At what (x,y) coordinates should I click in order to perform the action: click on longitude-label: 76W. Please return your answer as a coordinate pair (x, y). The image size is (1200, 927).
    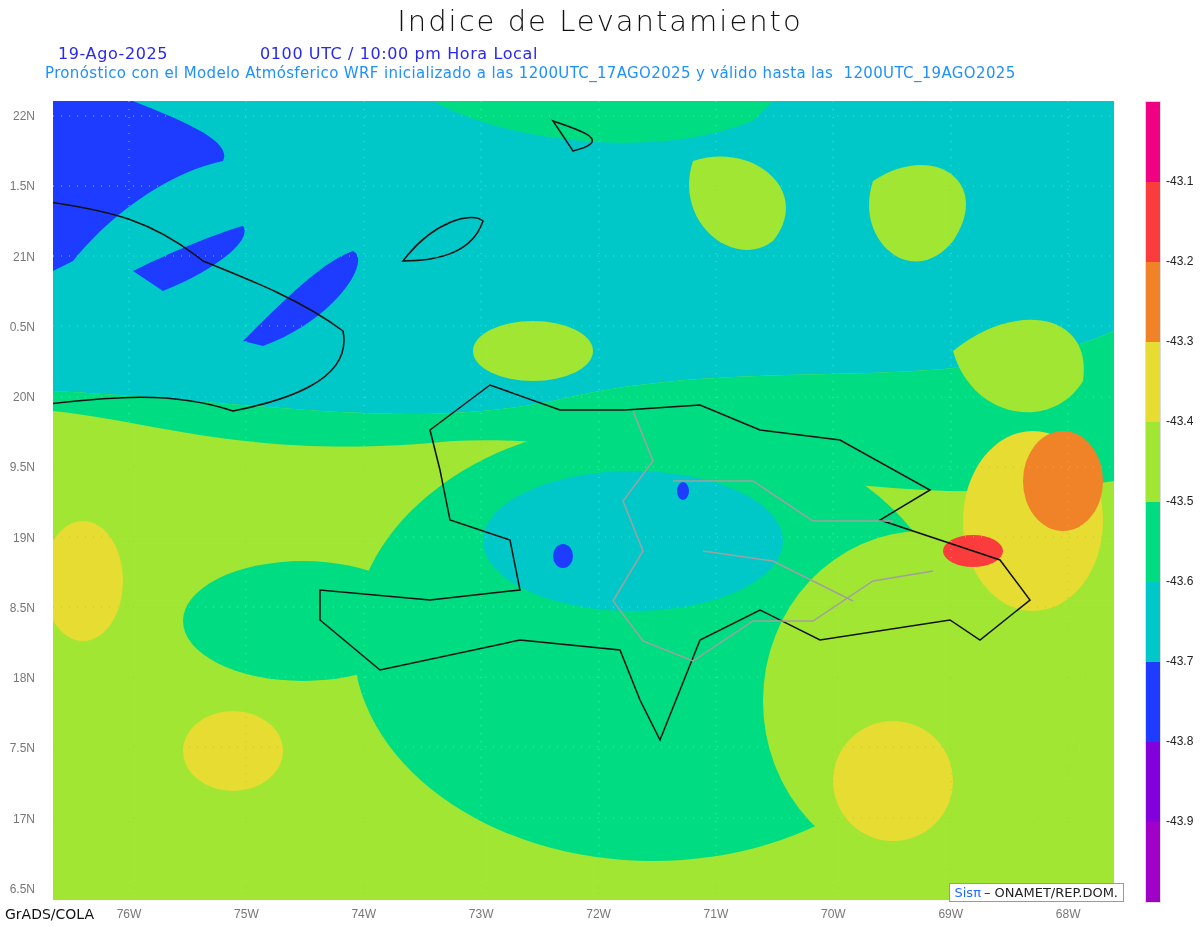
    Looking at the image, I should click on (129, 913).